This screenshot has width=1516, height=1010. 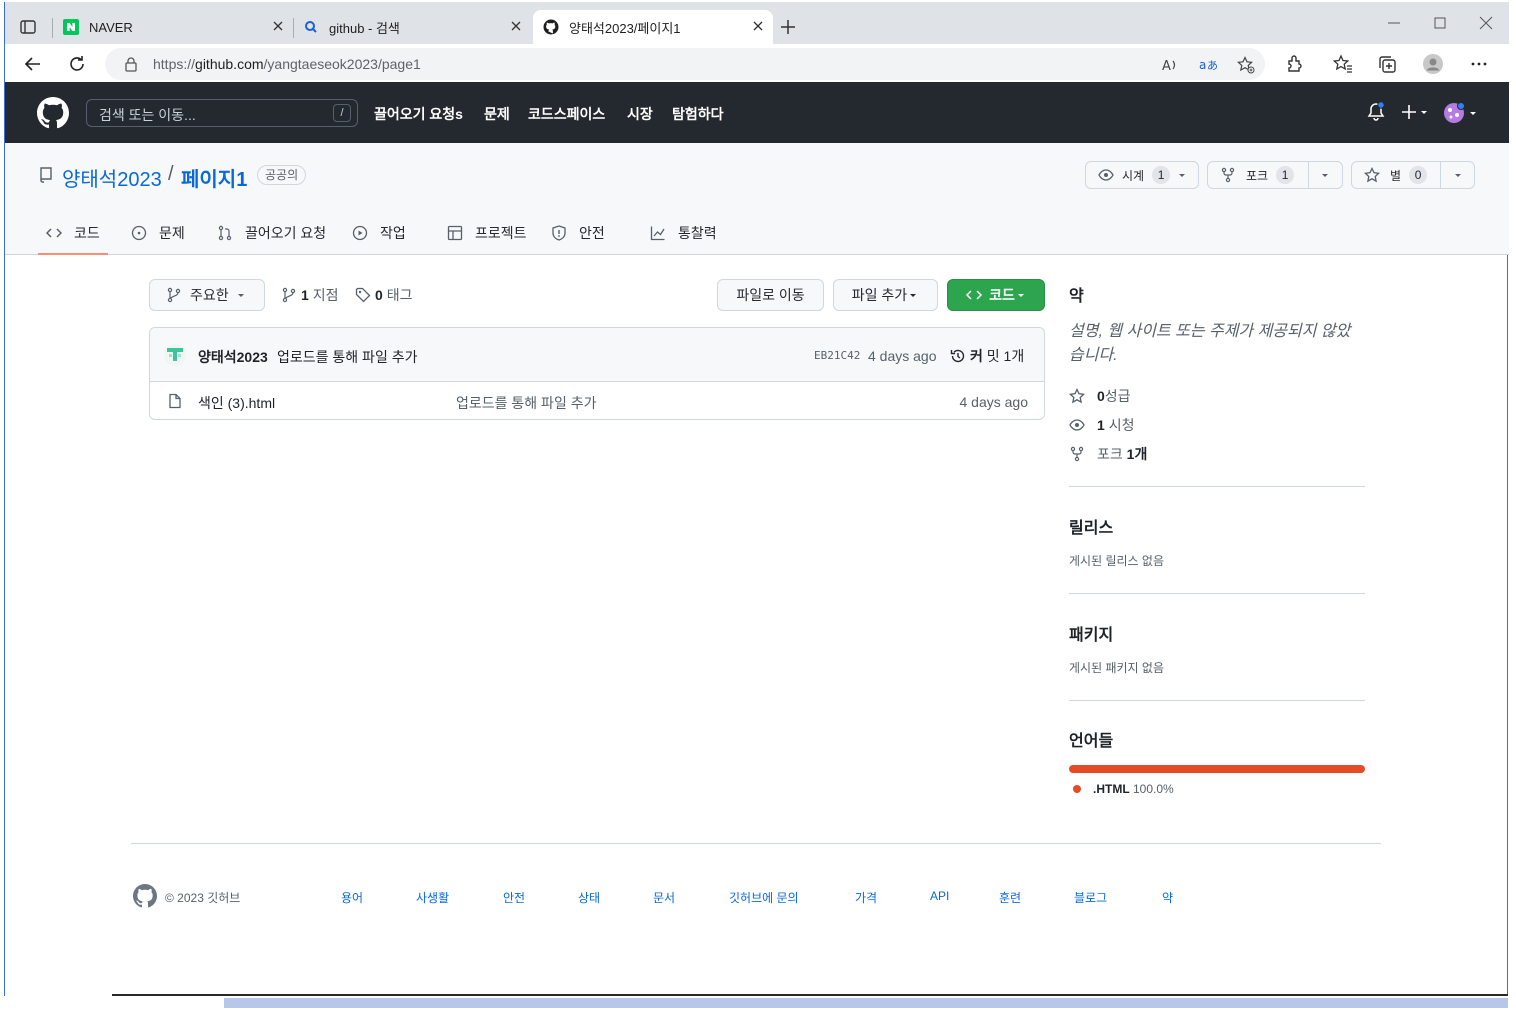 I want to click on repo-name-link: 페이지1, so click(x=214, y=177).